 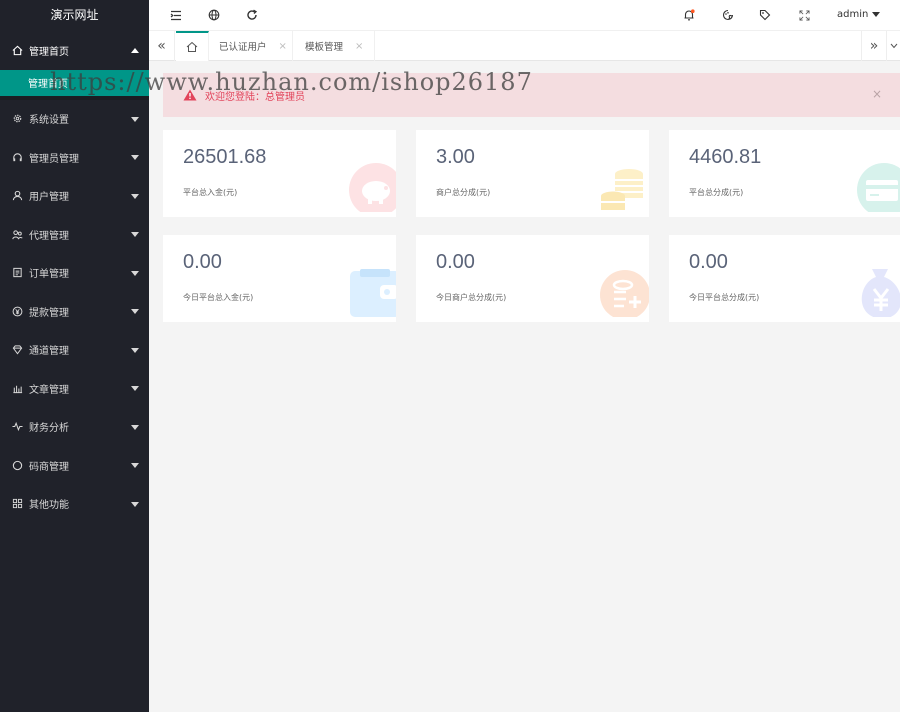 What do you see at coordinates (728, 15) in the screenshot?
I see `theme-icon` at bounding box center [728, 15].